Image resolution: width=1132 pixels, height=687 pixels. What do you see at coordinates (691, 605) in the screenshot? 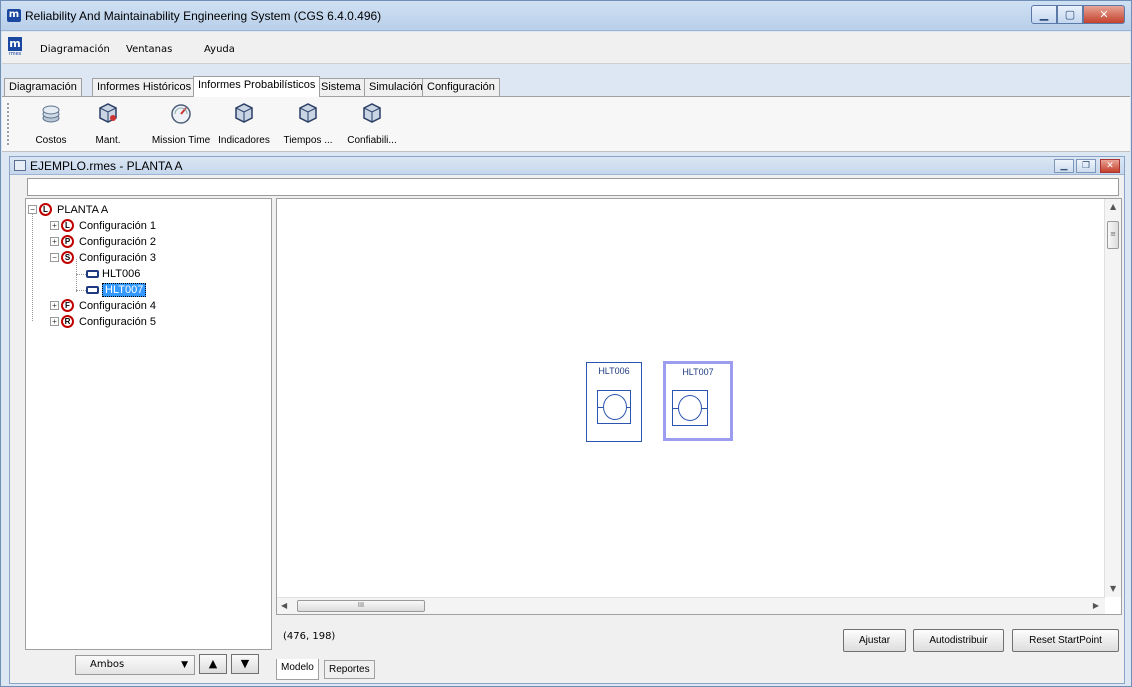
I see `horizontal-scrollbar: ◀ III ▶` at bounding box center [691, 605].